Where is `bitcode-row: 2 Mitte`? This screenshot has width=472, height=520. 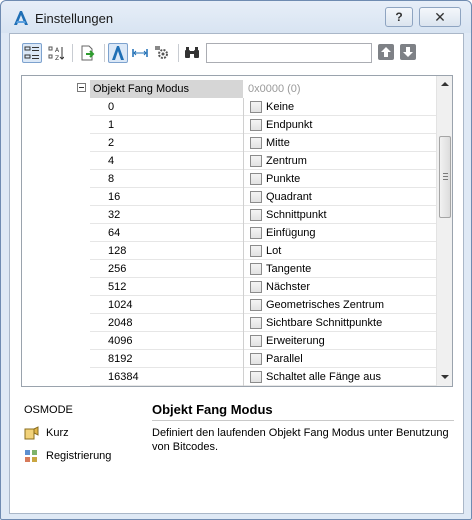 bitcode-row: 2 Mitte is located at coordinates (263, 143).